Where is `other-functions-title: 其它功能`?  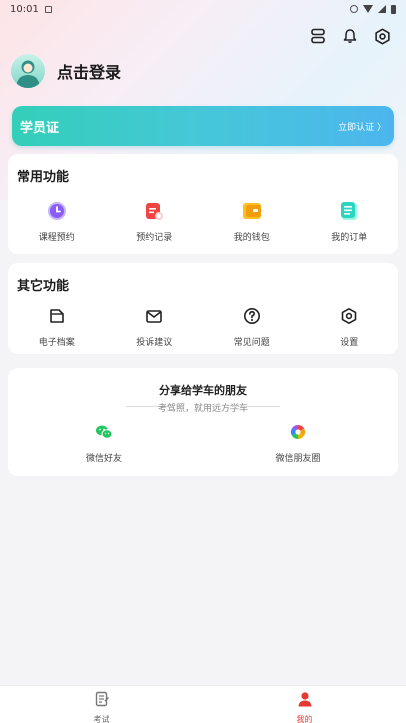 other-functions-title: 其它功能 is located at coordinates (43, 286).